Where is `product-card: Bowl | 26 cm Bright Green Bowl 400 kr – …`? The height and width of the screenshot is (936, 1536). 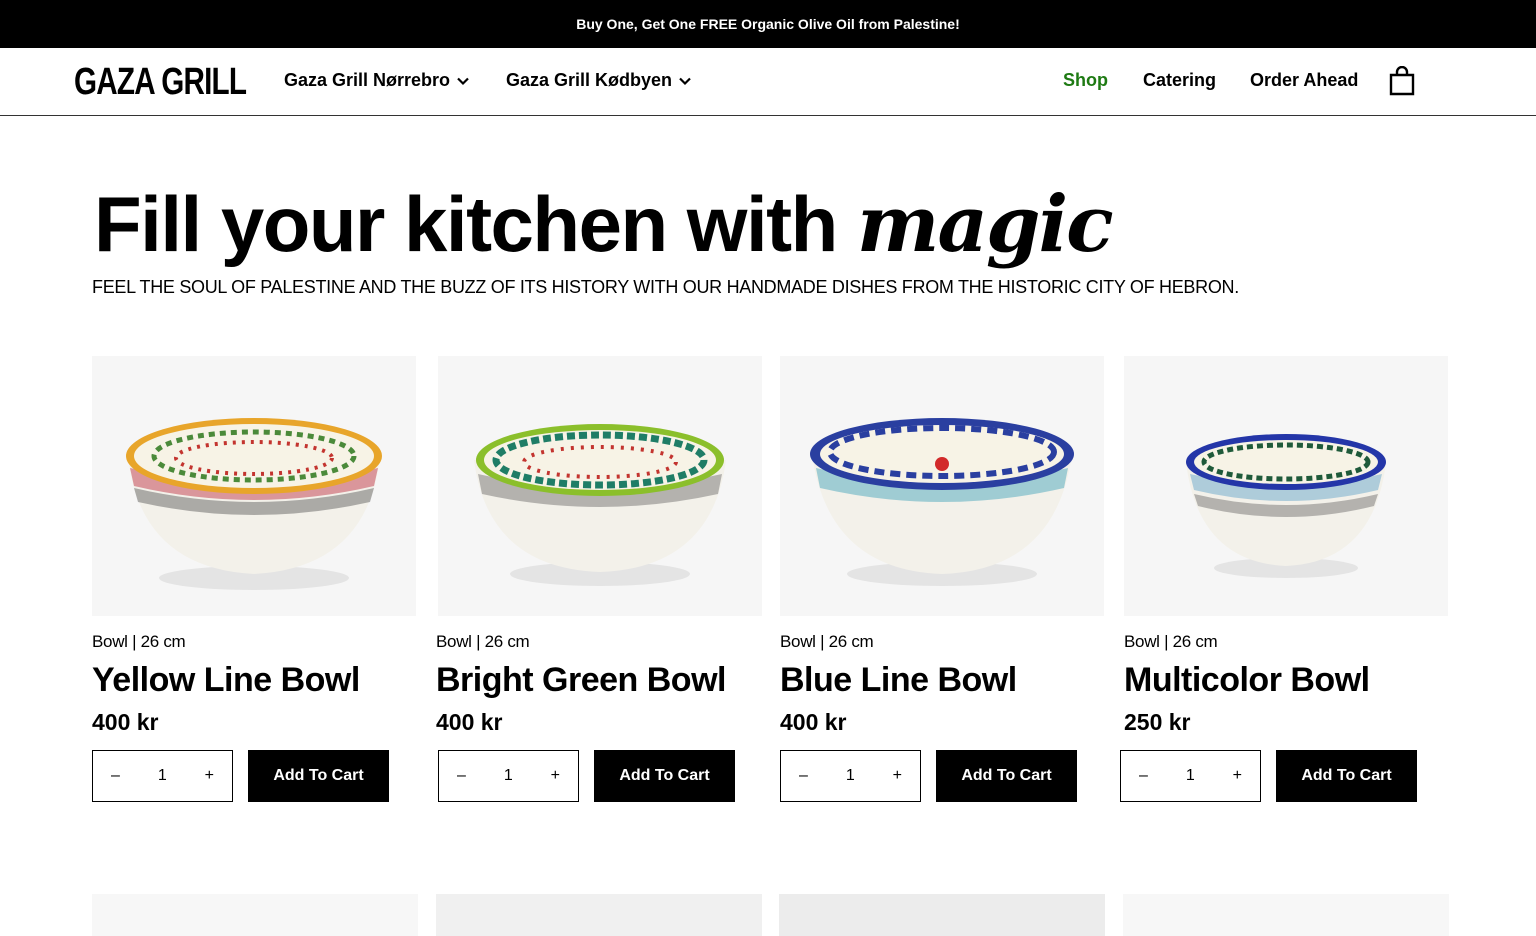
product-card: Bowl | 26 cm Bright Green Bowl 400 kr – … is located at coordinates (599, 579).